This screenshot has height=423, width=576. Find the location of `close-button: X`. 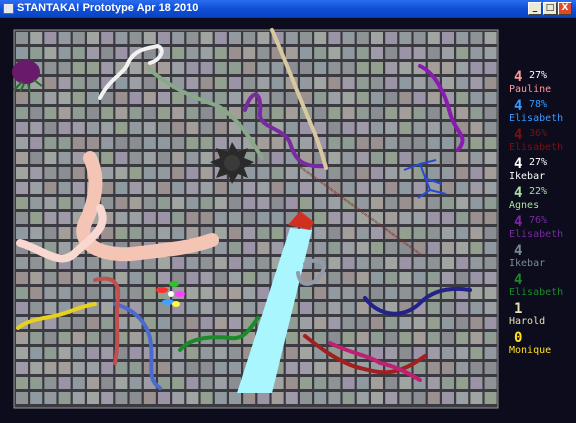

close-button: X is located at coordinates (565, 8).